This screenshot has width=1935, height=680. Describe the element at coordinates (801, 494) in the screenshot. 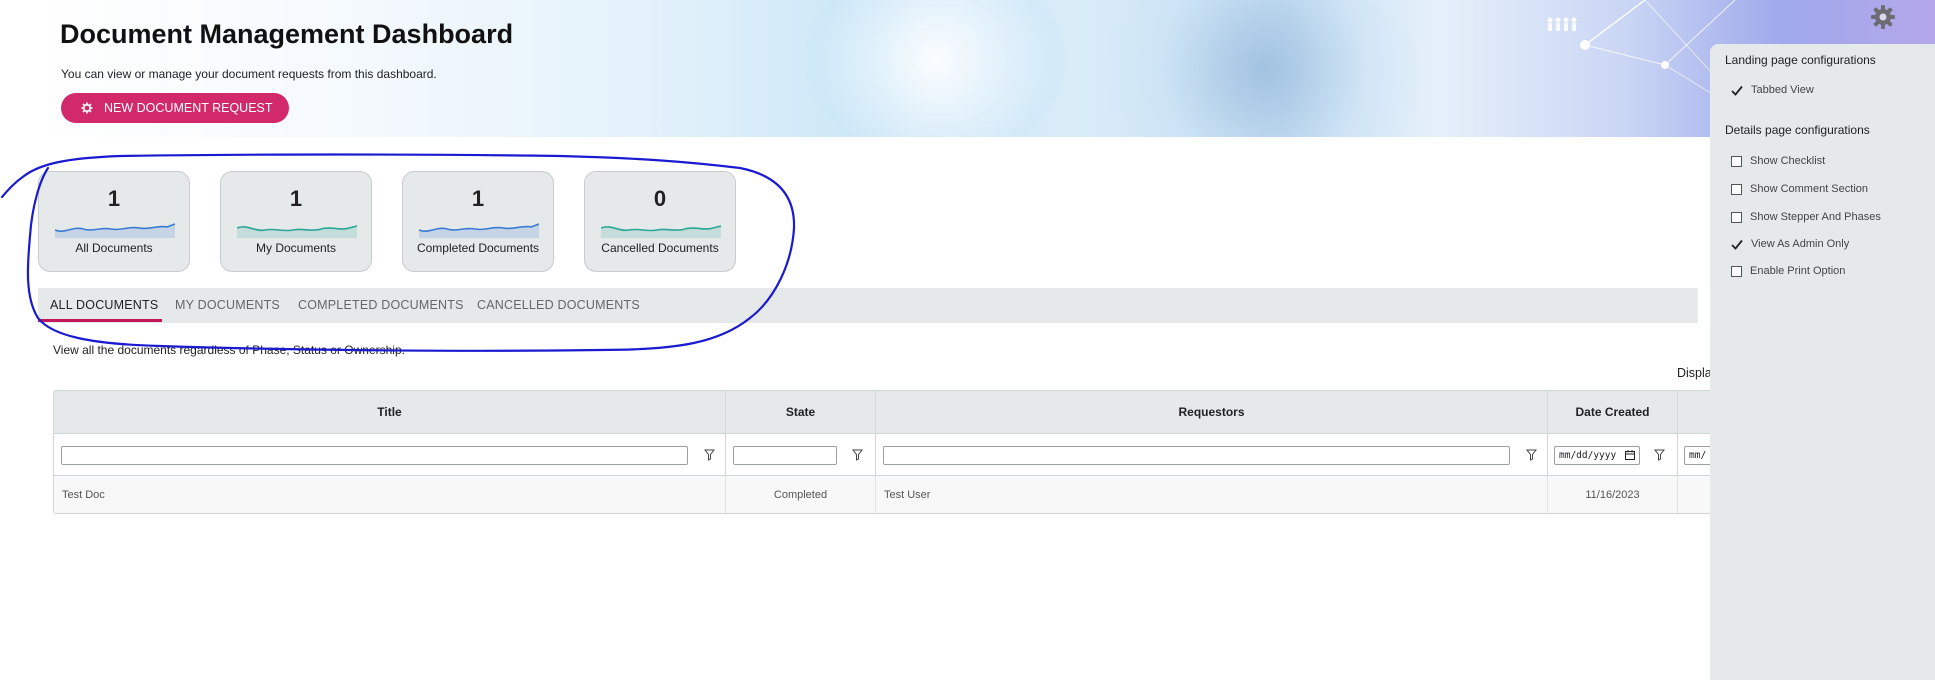

I see `cell-state: Completed` at that location.